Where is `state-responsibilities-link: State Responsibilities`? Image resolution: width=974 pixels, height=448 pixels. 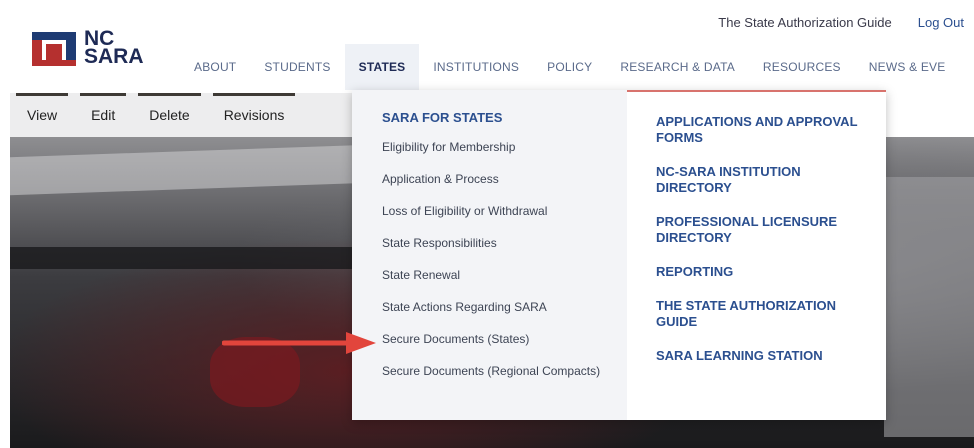 state-responsibilities-link: State Responsibilities is located at coordinates (492, 243).